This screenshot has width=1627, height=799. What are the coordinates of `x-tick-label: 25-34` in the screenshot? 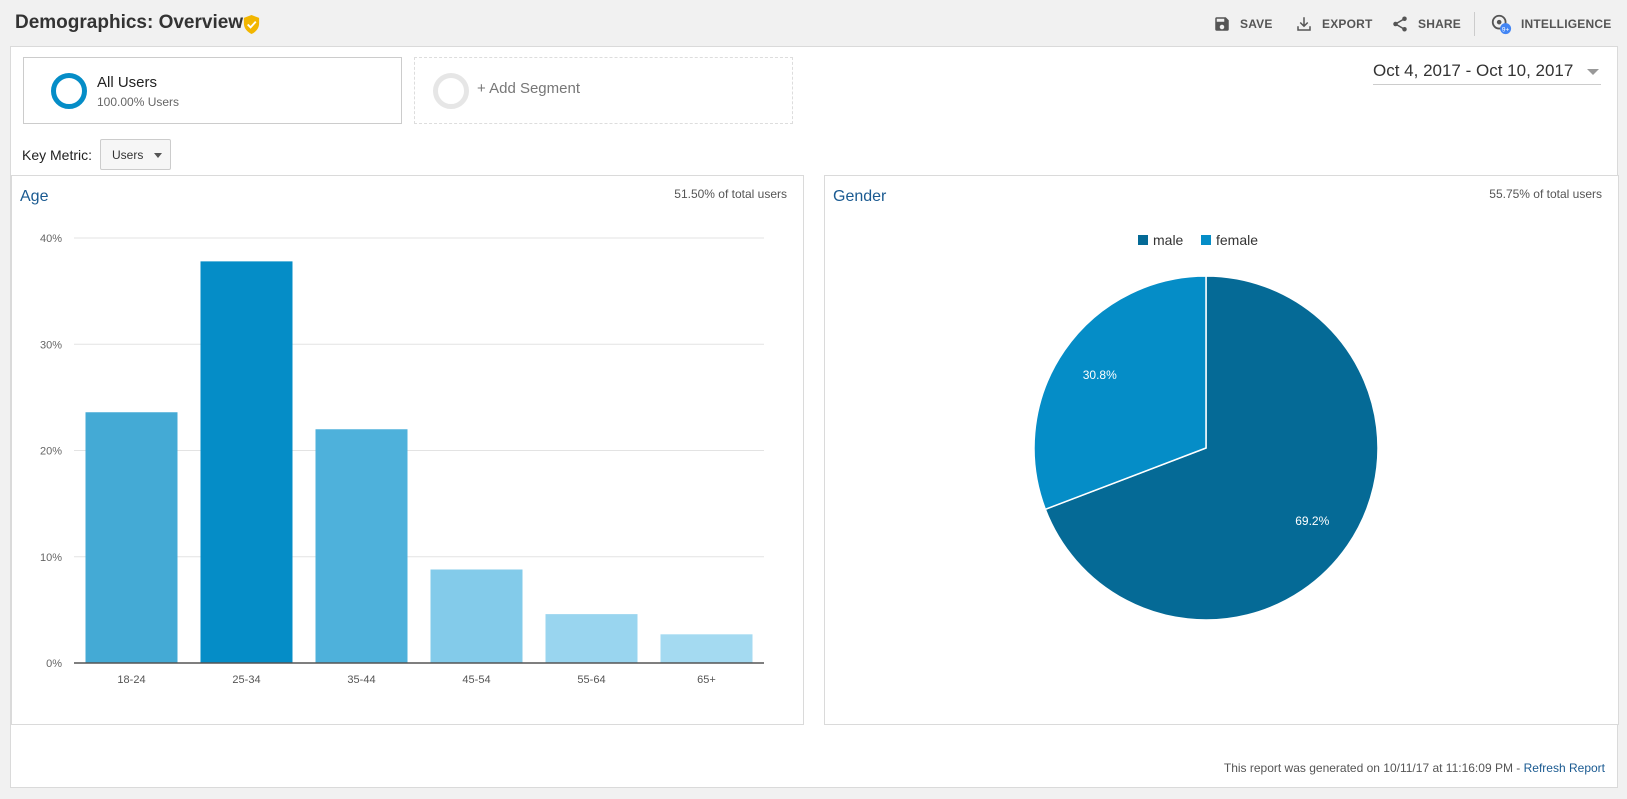 It's located at (246, 680).